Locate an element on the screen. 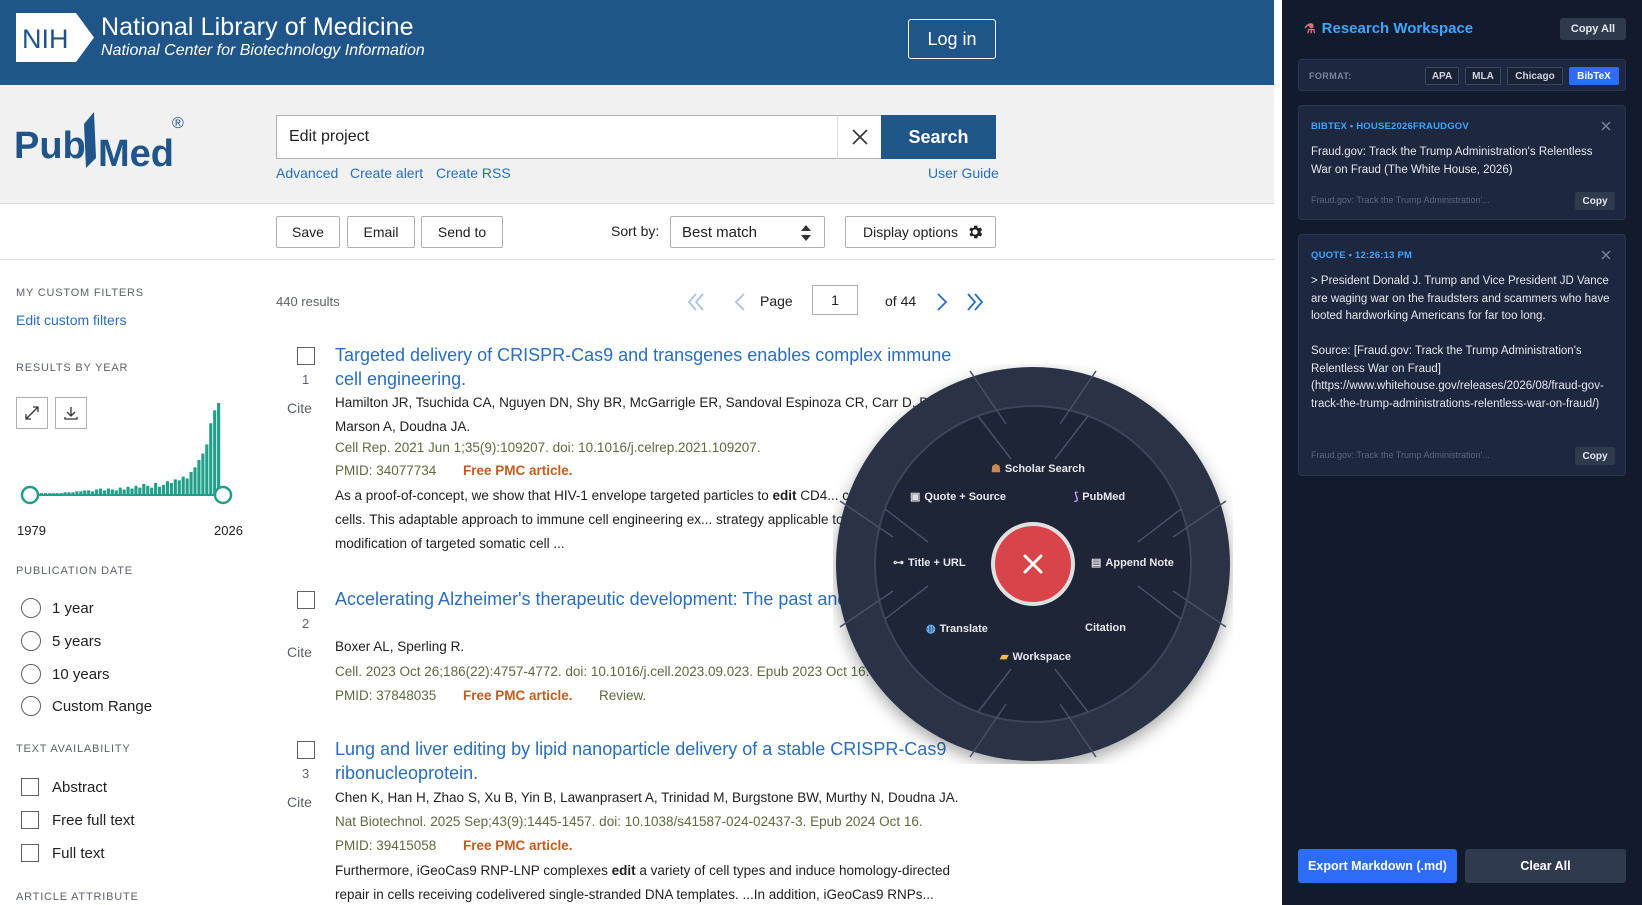 Image resolution: width=1642 pixels, height=905 pixels. page-number-input: 1 is located at coordinates (835, 300).